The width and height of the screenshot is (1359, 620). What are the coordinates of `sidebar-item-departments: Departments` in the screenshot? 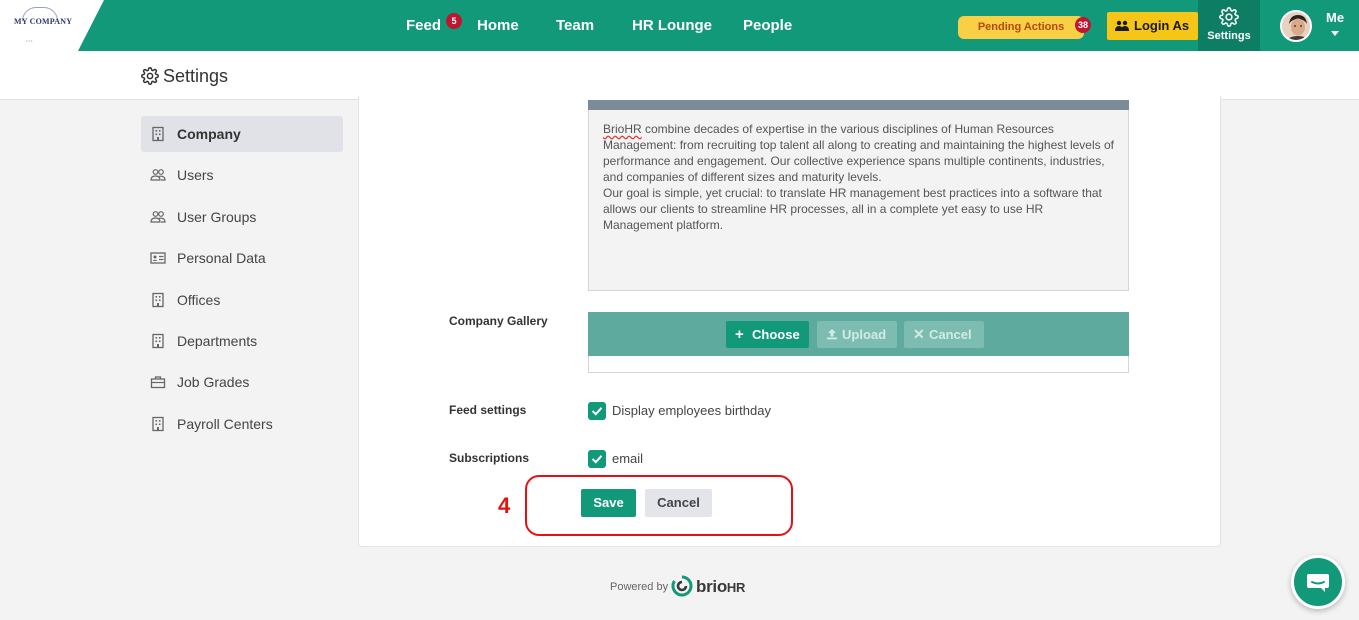 It's located at (242, 341).